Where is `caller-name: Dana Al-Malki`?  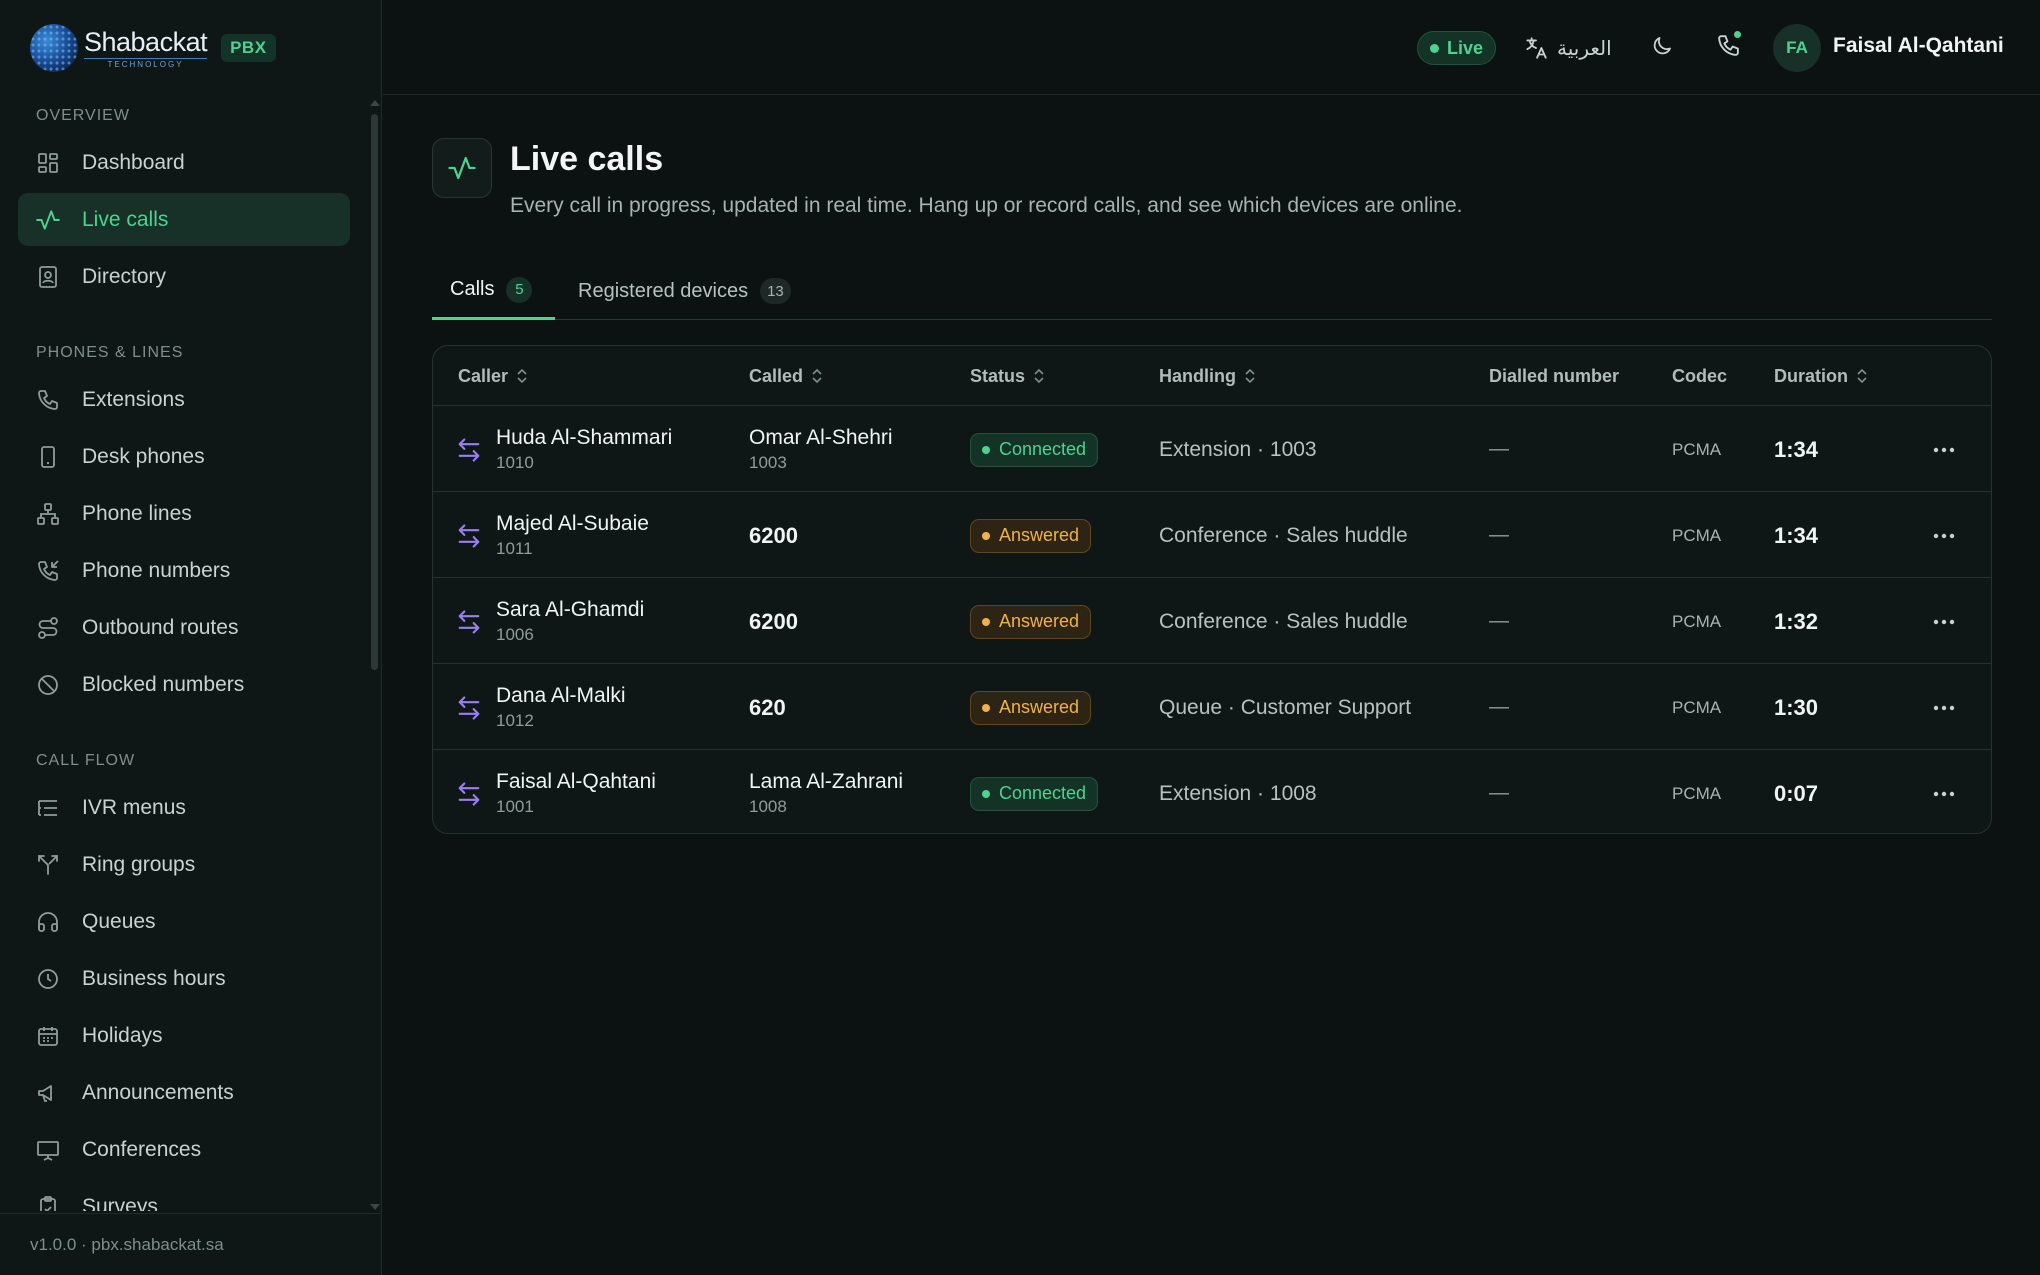
caller-name: Dana Al-Malki is located at coordinates (561, 695).